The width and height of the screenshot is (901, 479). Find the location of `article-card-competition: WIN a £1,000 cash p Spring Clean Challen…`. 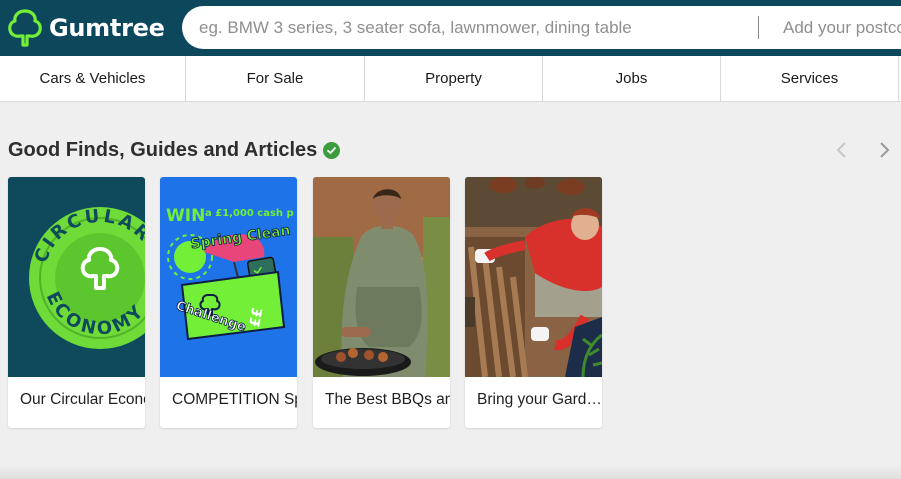

article-card-competition: WIN a £1,000 cash p Spring Clean Challen… is located at coordinates (228, 302).